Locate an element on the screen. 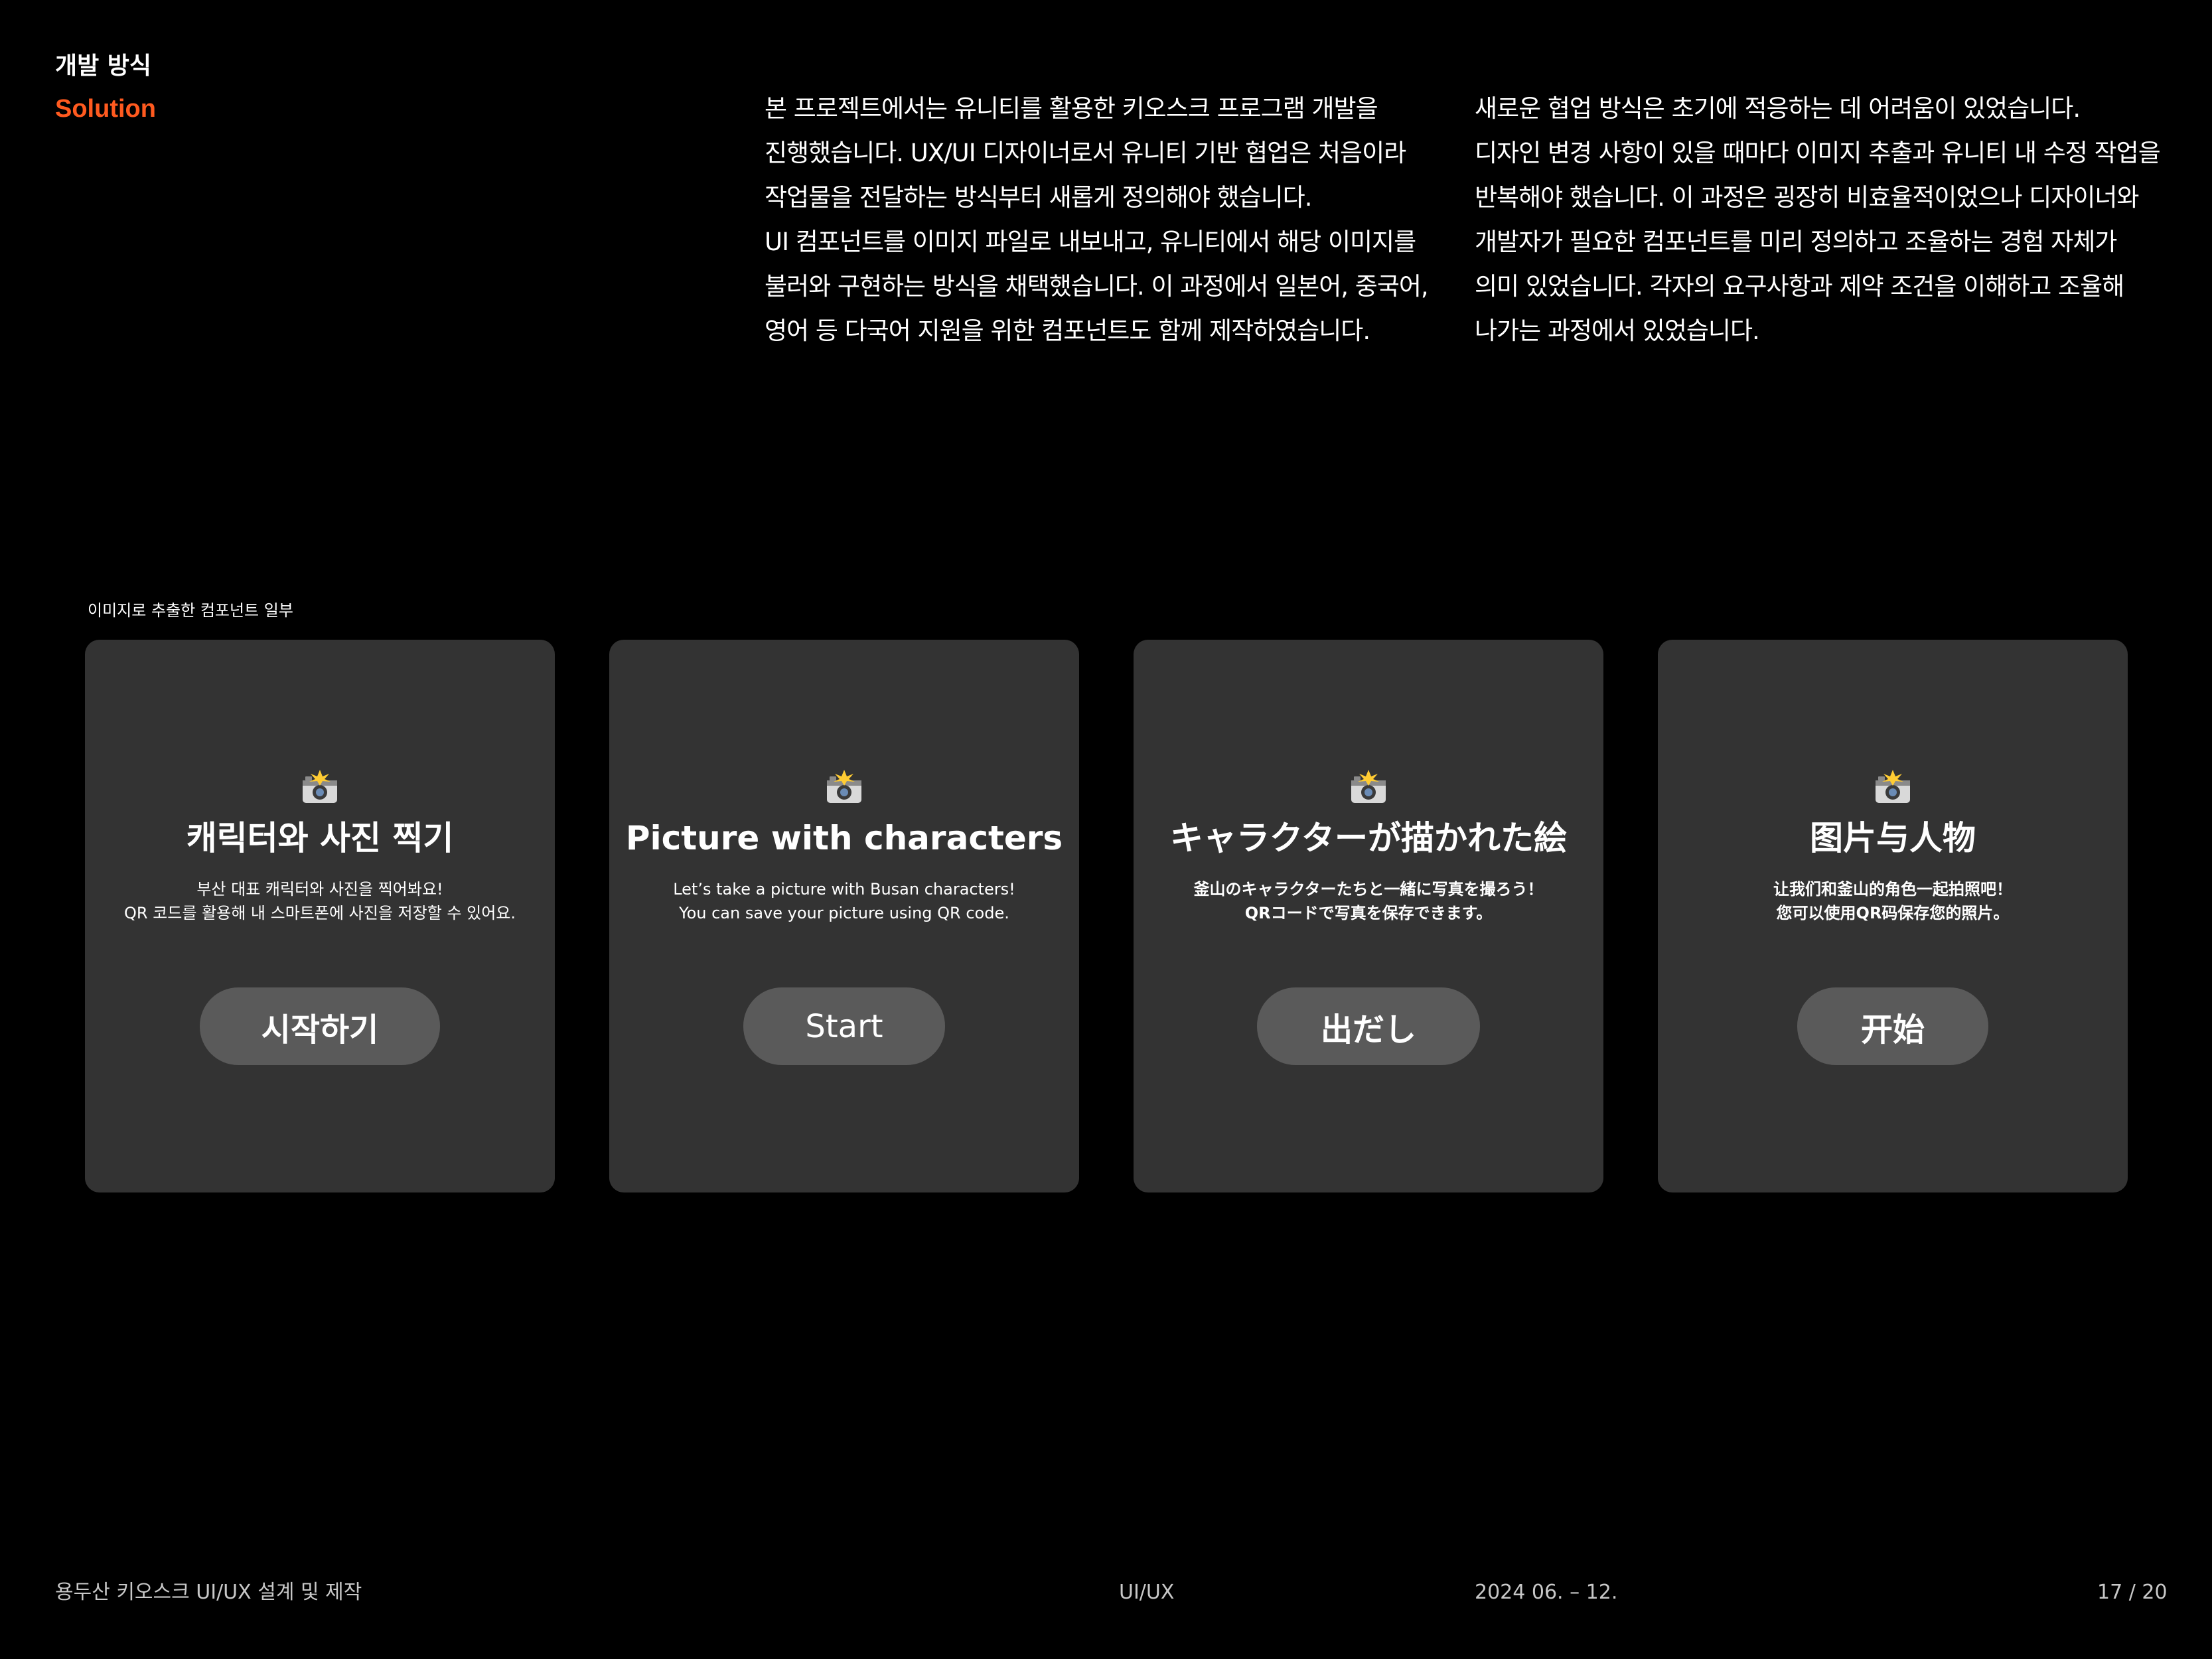 The height and width of the screenshot is (1659, 2212). card-description-line: 让我们和釜山的角色一起拍照吧！ is located at coordinates (1892, 889).